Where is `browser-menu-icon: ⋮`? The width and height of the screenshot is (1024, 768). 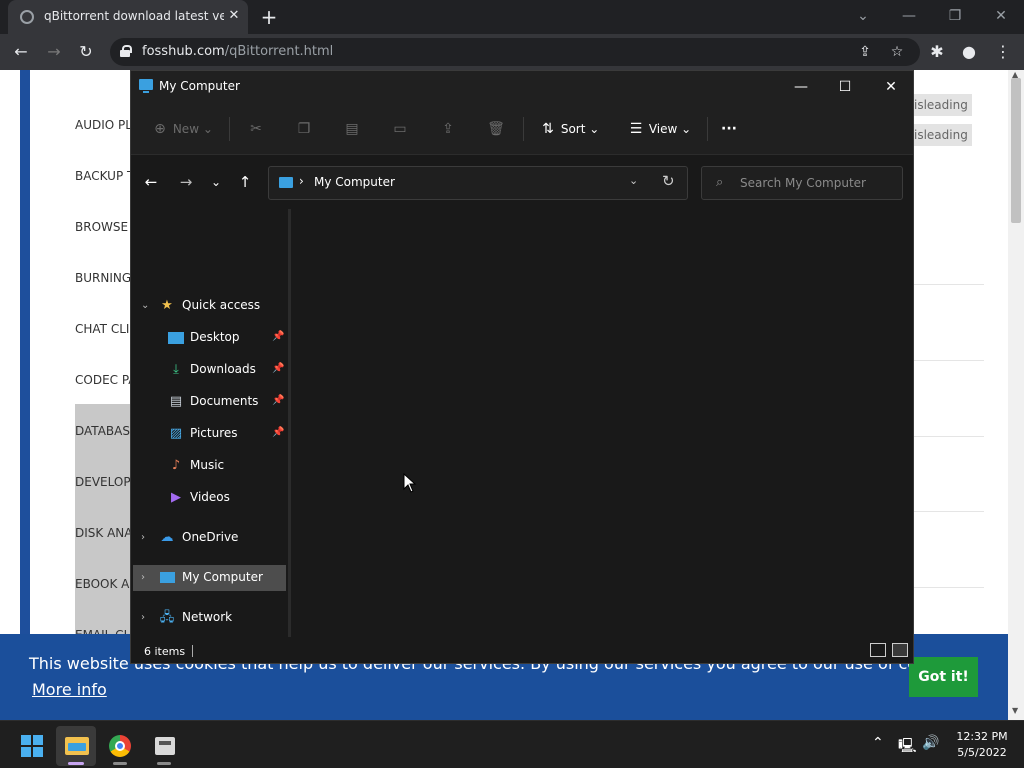
browser-menu-icon: ⋮ is located at coordinates (1003, 52).